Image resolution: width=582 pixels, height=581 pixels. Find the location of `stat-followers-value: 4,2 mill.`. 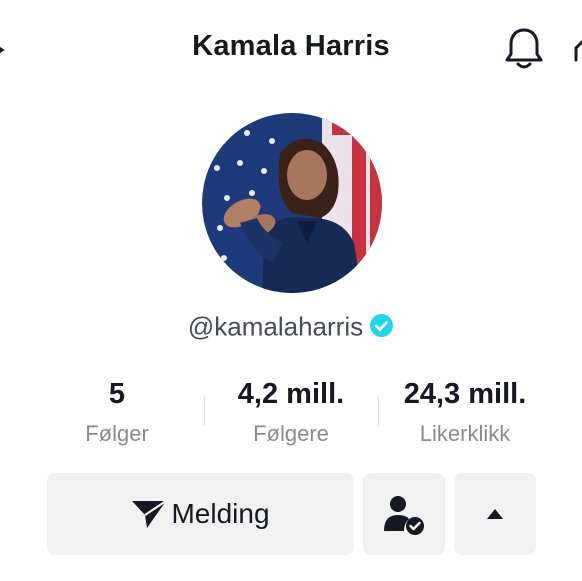

stat-followers-value: 4,2 mill. is located at coordinates (291, 394).